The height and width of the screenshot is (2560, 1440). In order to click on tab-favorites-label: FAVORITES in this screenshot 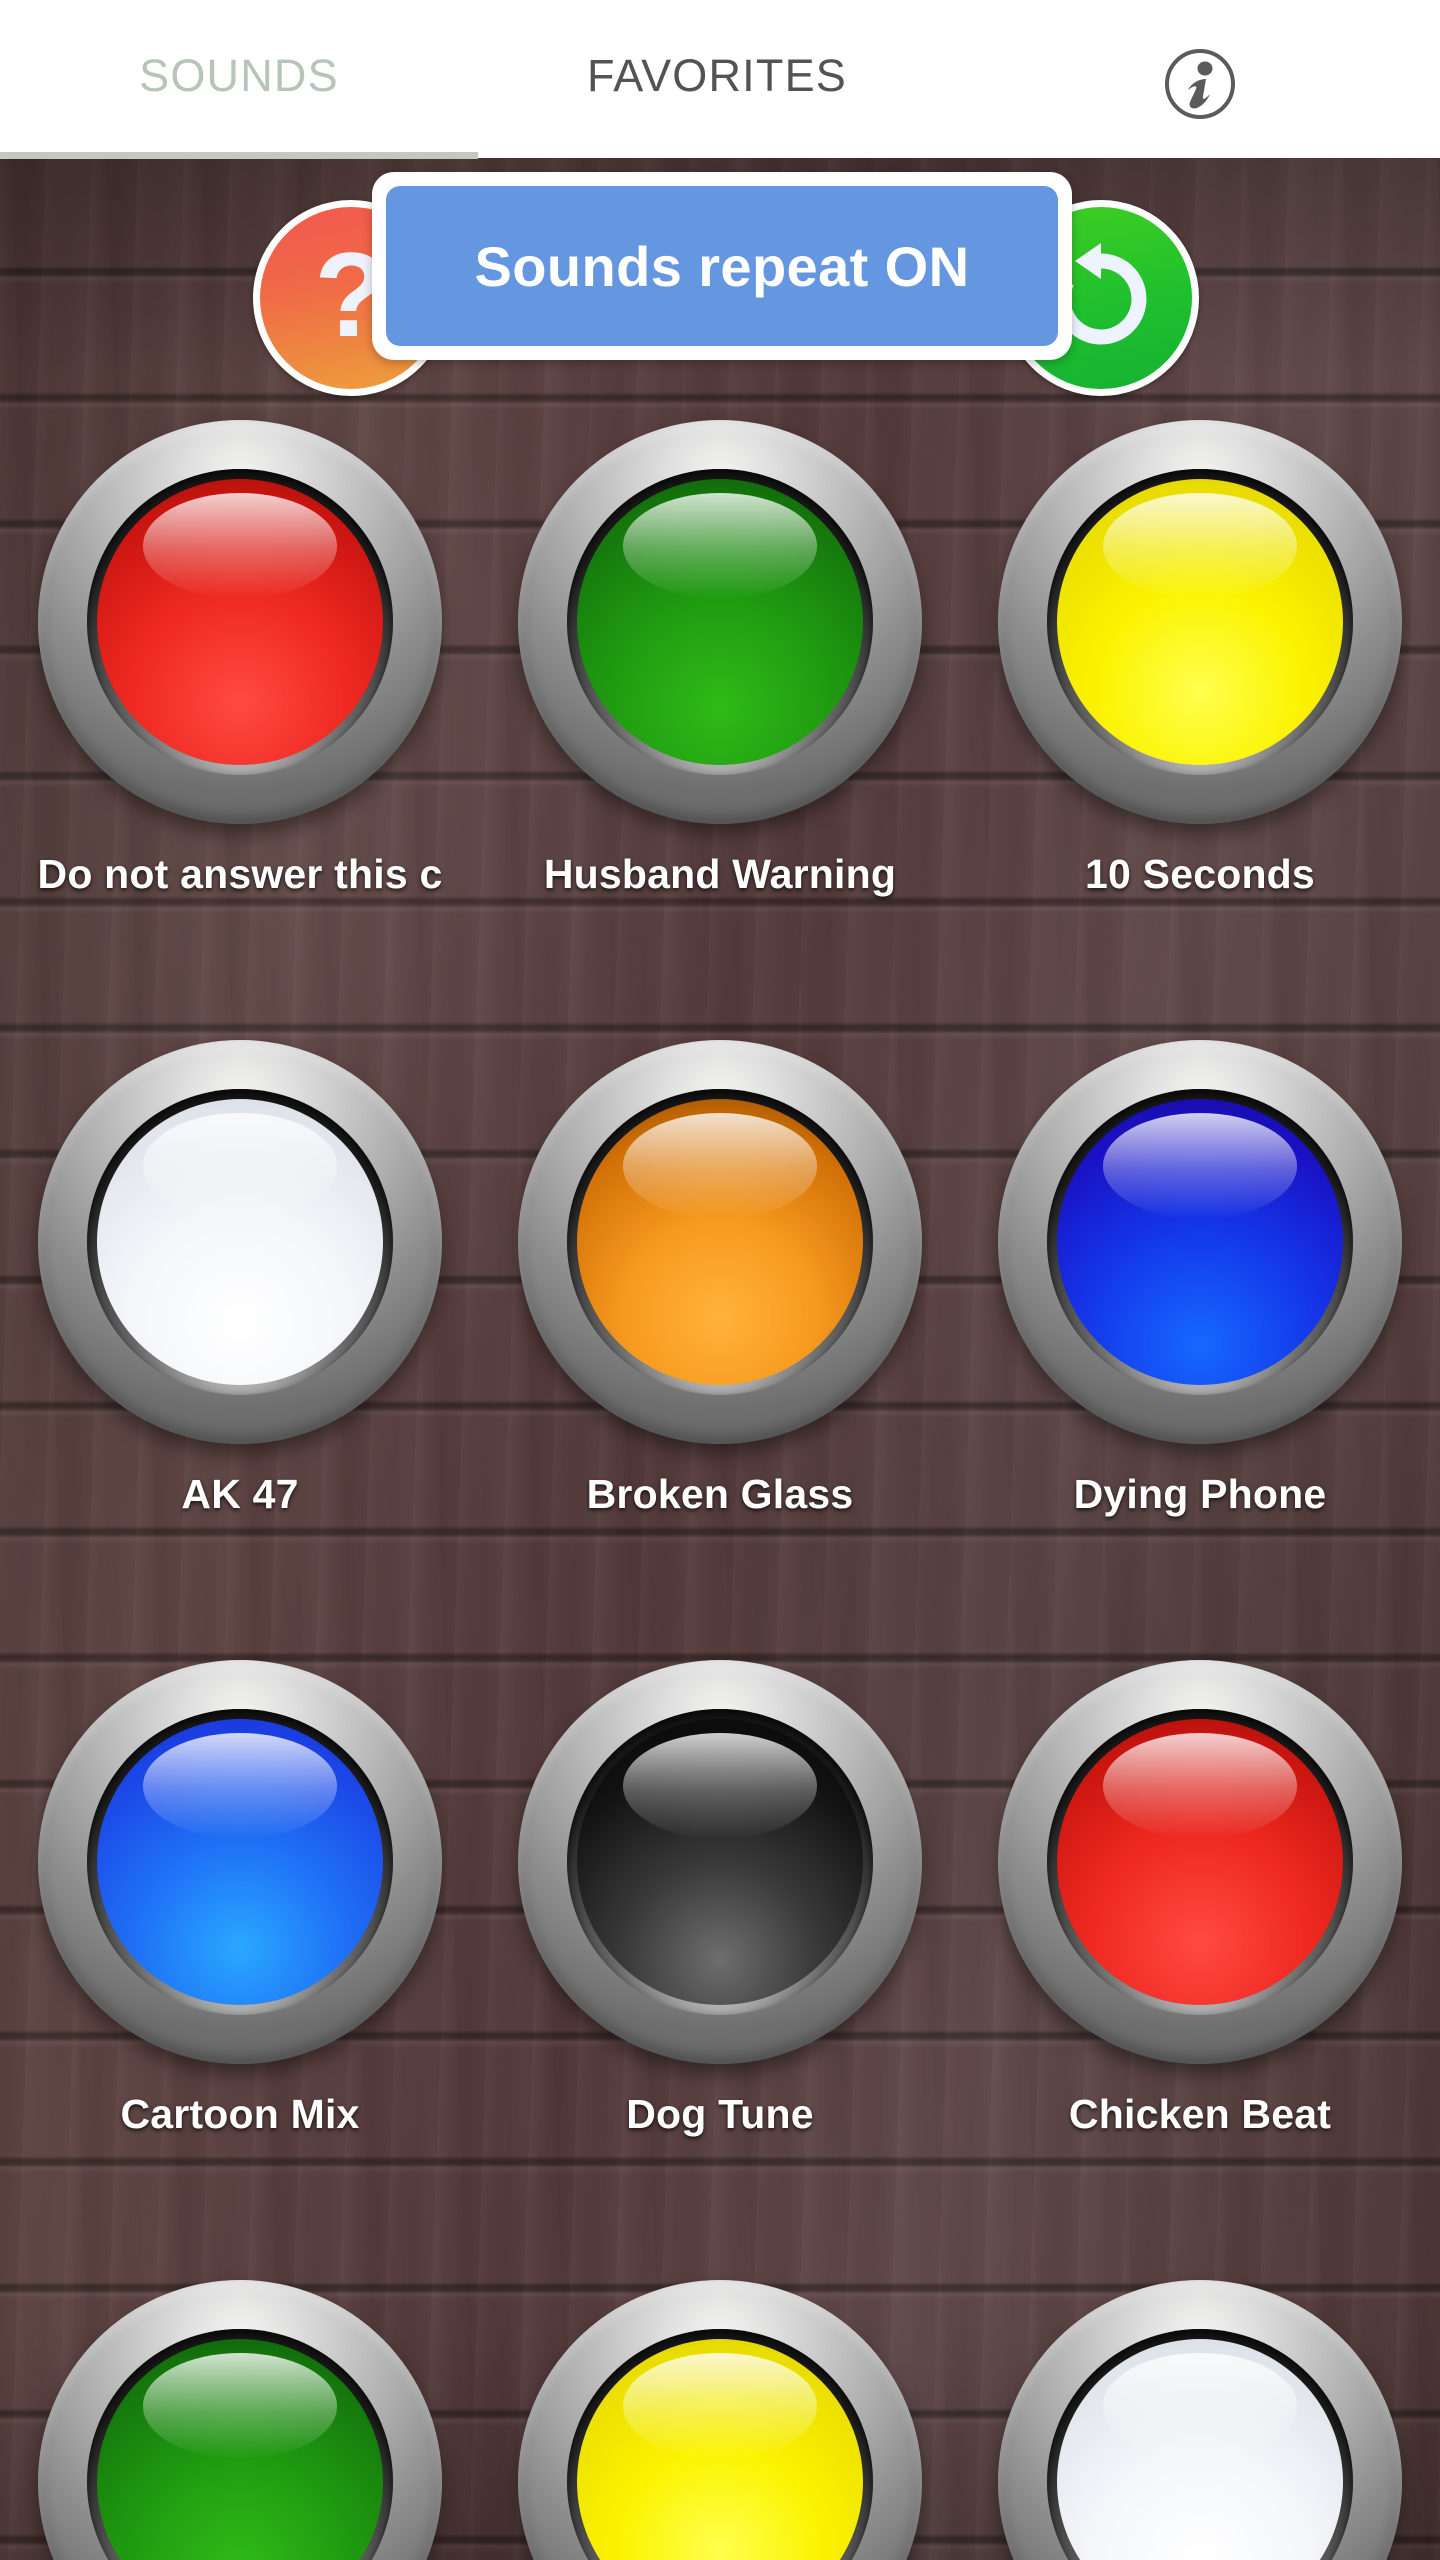, I will do `click(716, 75)`.